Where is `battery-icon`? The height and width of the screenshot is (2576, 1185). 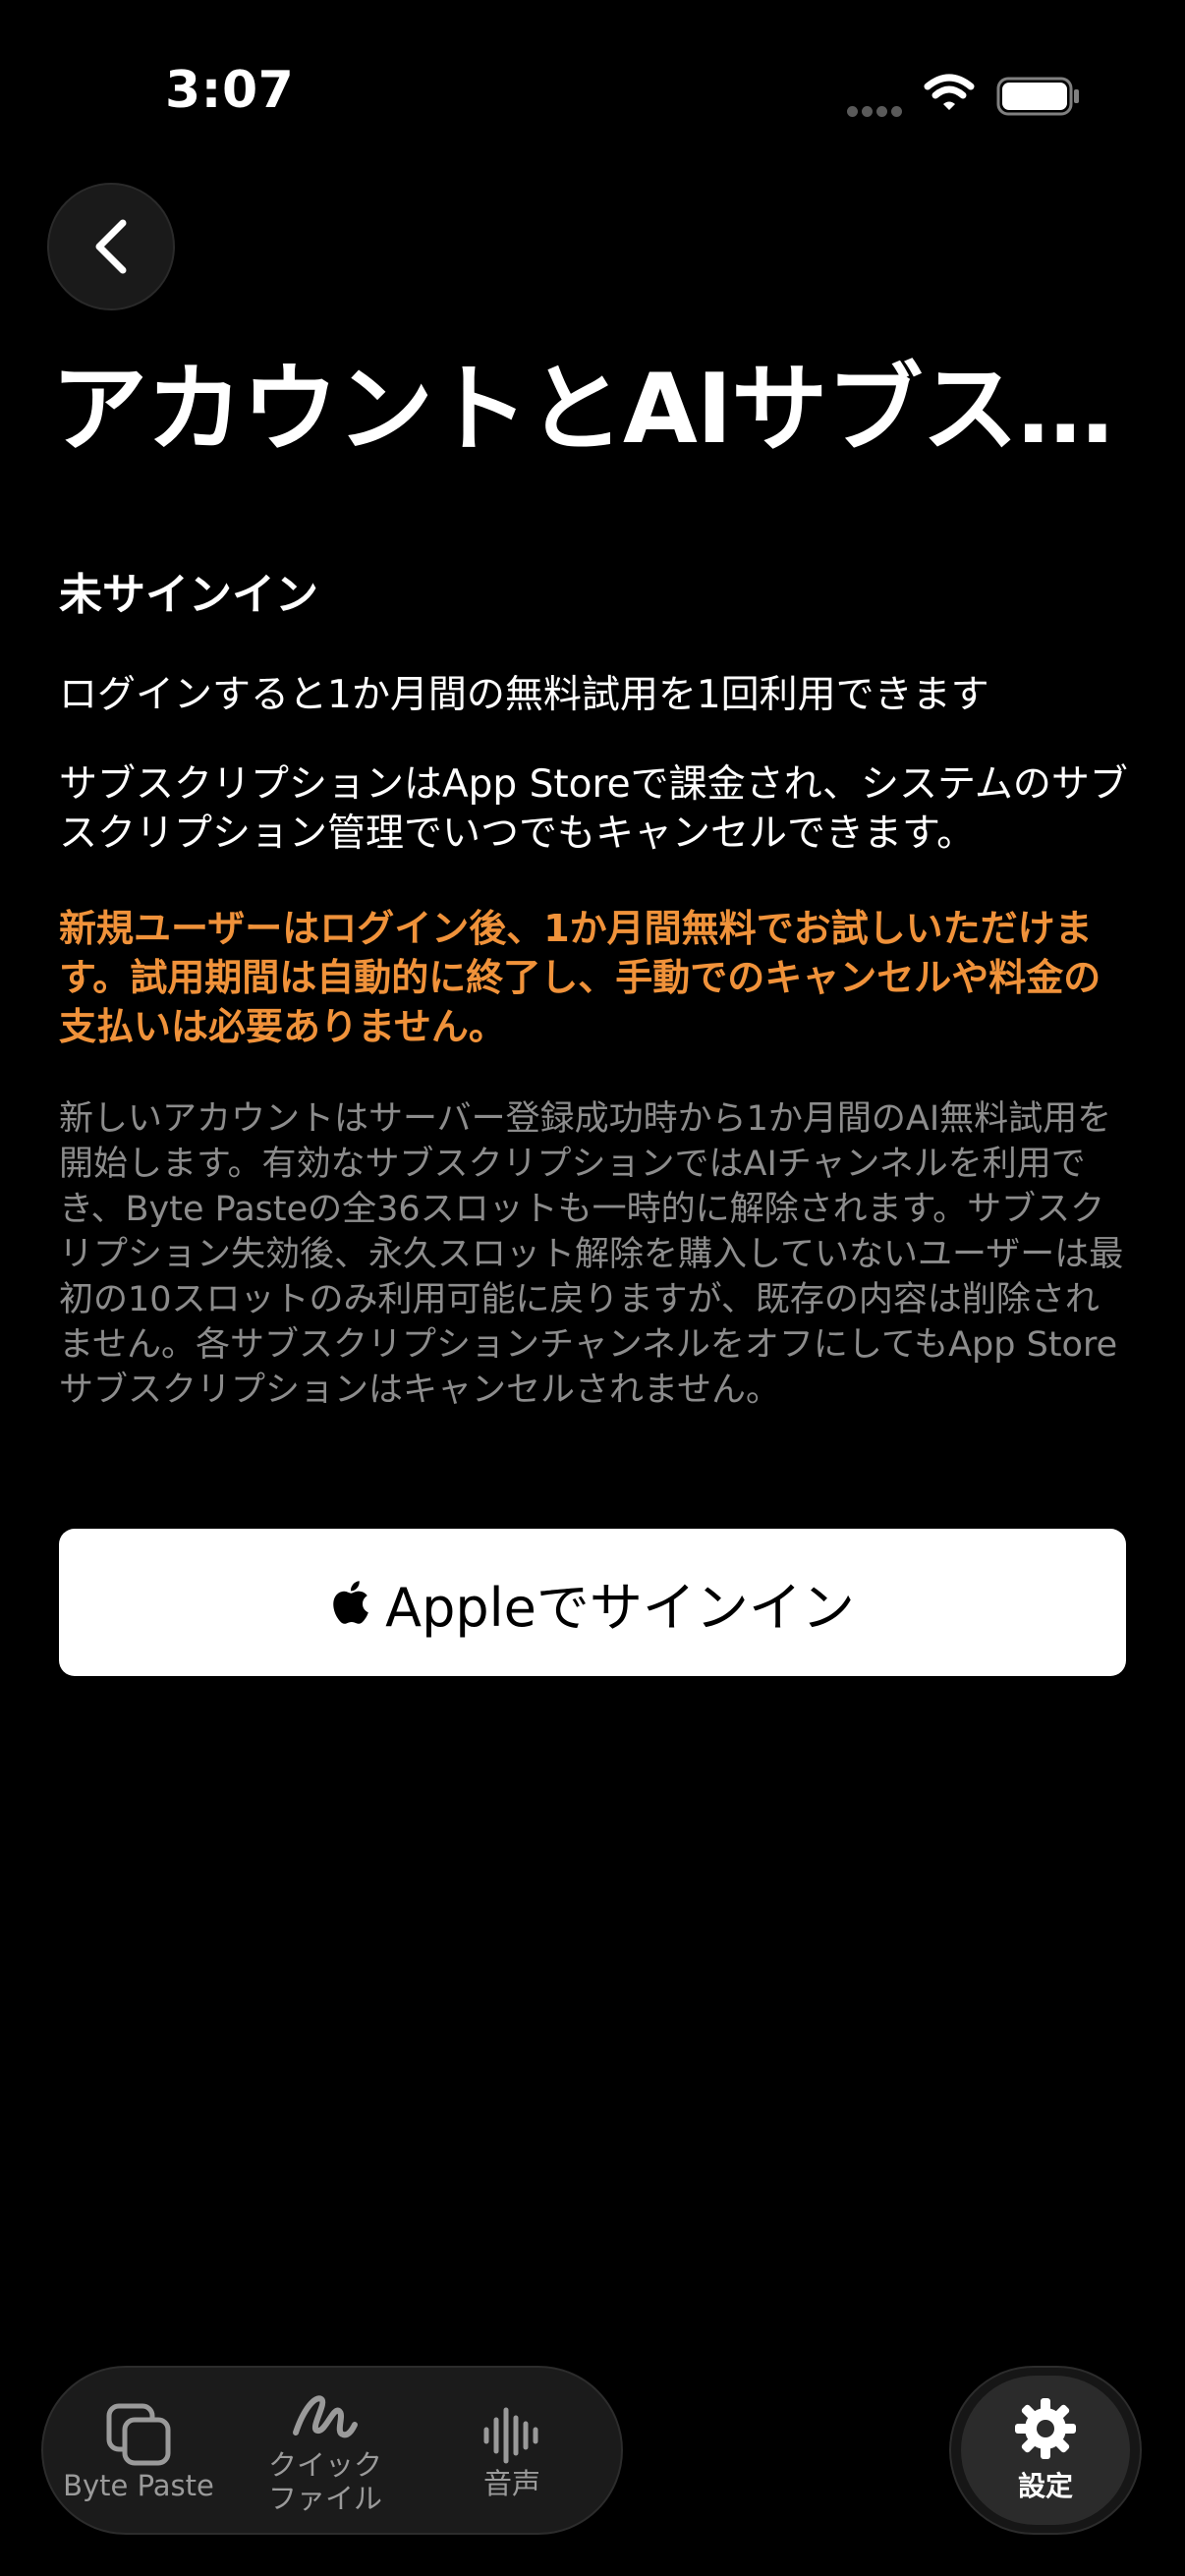 battery-icon is located at coordinates (1038, 96).